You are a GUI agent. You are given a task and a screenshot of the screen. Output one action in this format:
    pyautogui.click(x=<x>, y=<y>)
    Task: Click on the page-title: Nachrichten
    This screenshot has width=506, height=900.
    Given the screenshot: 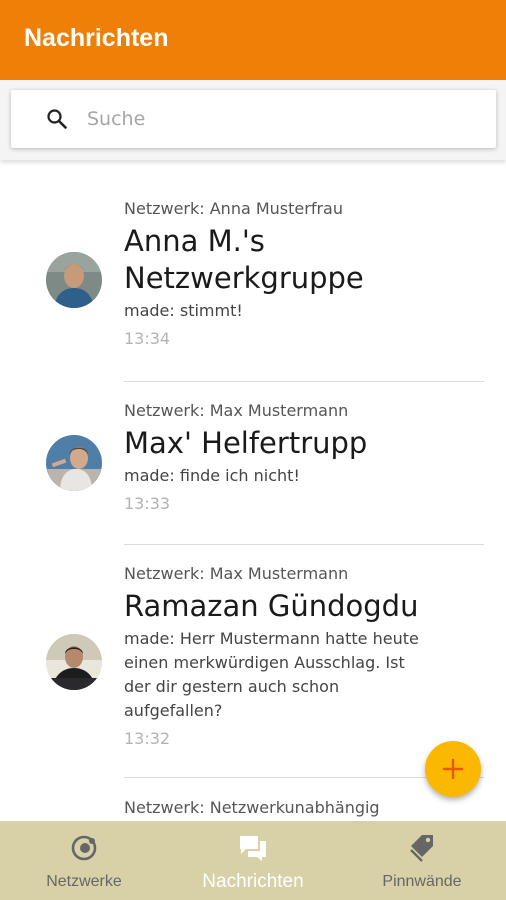 What is the action you would take?
    pyautogui.click(x=96, y=38)
    